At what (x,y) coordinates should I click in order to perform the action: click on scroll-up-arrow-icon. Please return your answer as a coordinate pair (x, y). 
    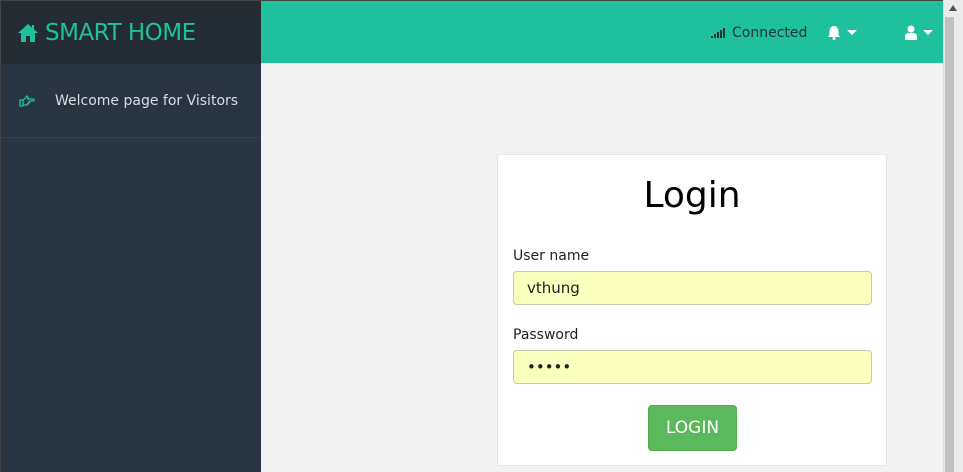
    Looking at the image, I should click on (953, 8).